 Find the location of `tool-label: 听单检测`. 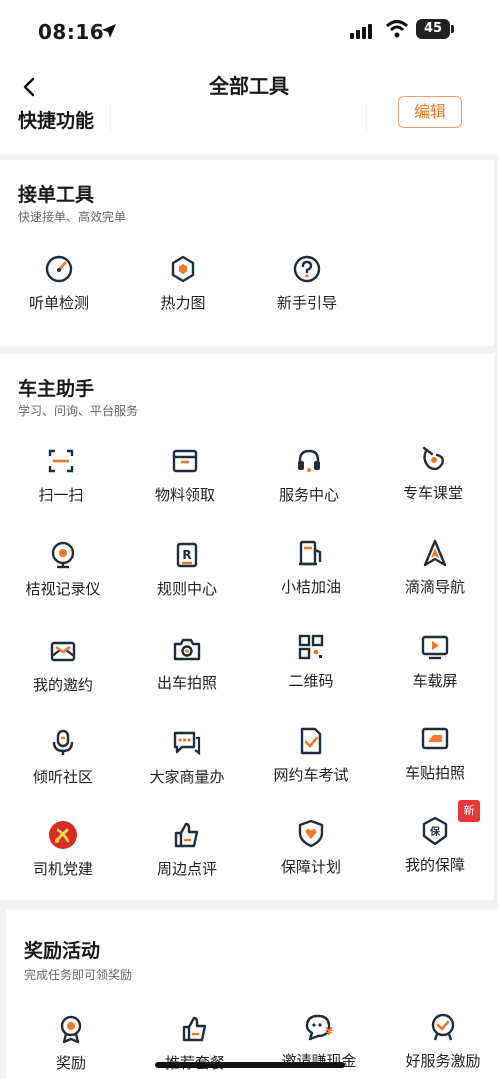

tool-label: 听单检测 is located at coordinates (58, 303).